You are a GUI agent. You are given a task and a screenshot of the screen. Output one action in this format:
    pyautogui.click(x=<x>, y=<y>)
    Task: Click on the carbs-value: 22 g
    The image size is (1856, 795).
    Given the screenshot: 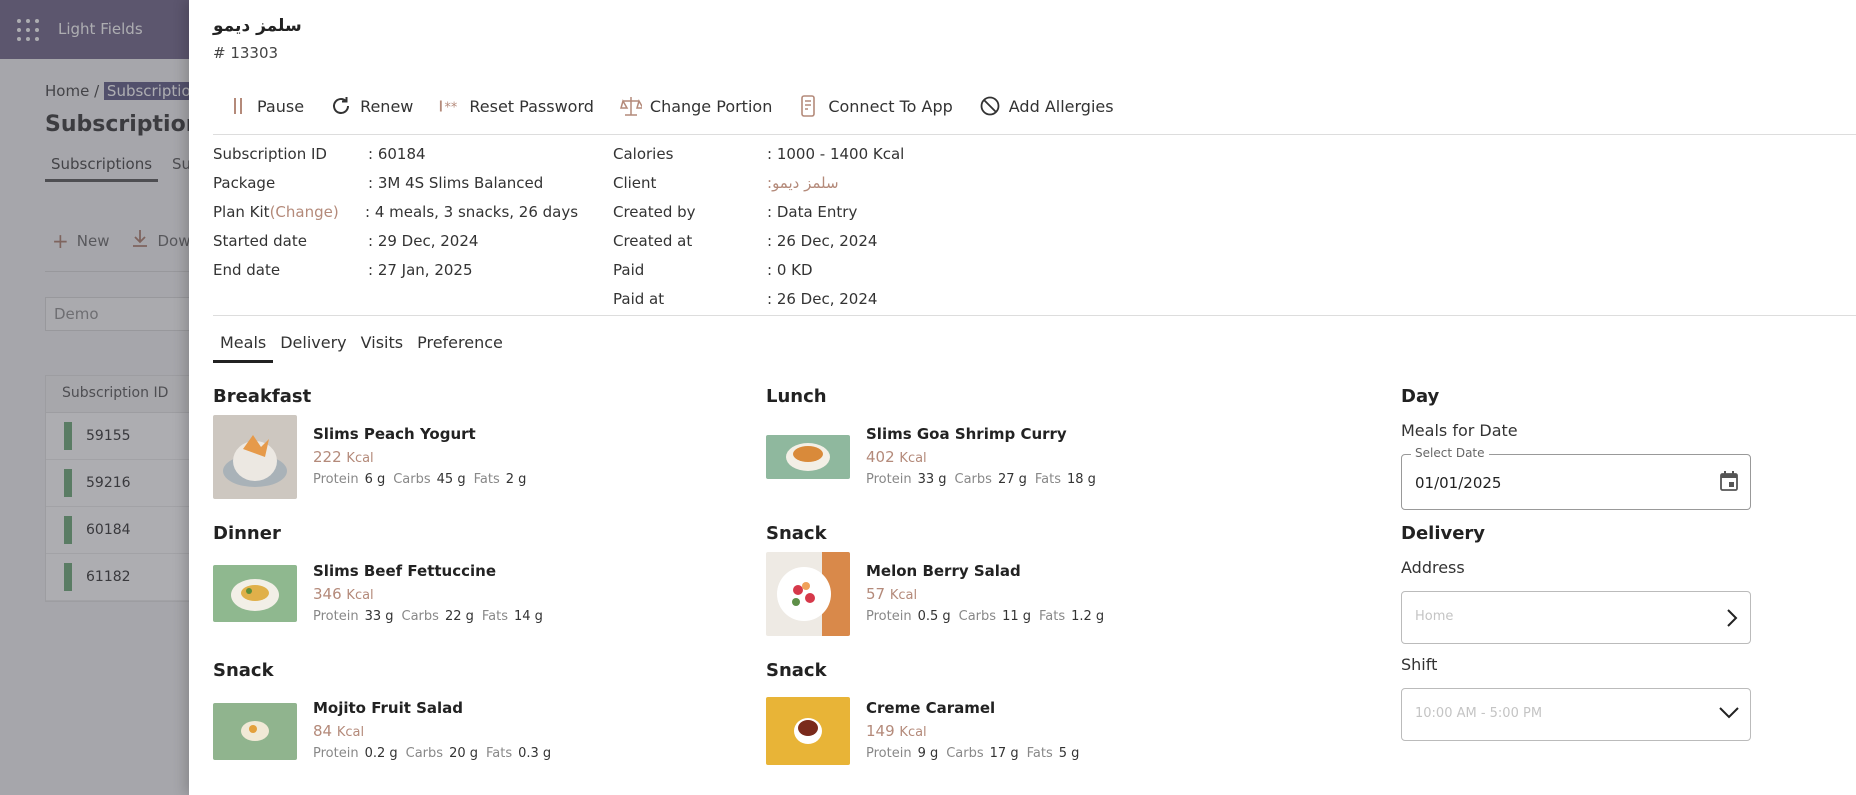 What is the action you would take?
    pyautogui.click(x=459, y=616)
    